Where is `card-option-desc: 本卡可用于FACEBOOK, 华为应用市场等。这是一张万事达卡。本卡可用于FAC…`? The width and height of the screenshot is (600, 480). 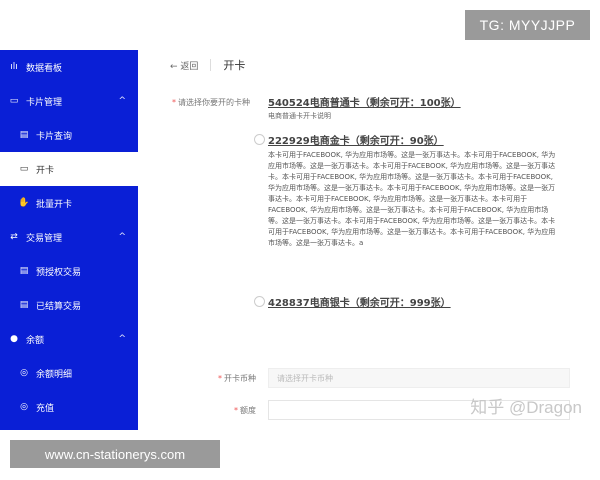
card-option-desc: 本卡可用于FACEBOOK, 华为应用市场等。这是一张万事达卡。本卡可用于FAC… is located at coordinates (412, 199).